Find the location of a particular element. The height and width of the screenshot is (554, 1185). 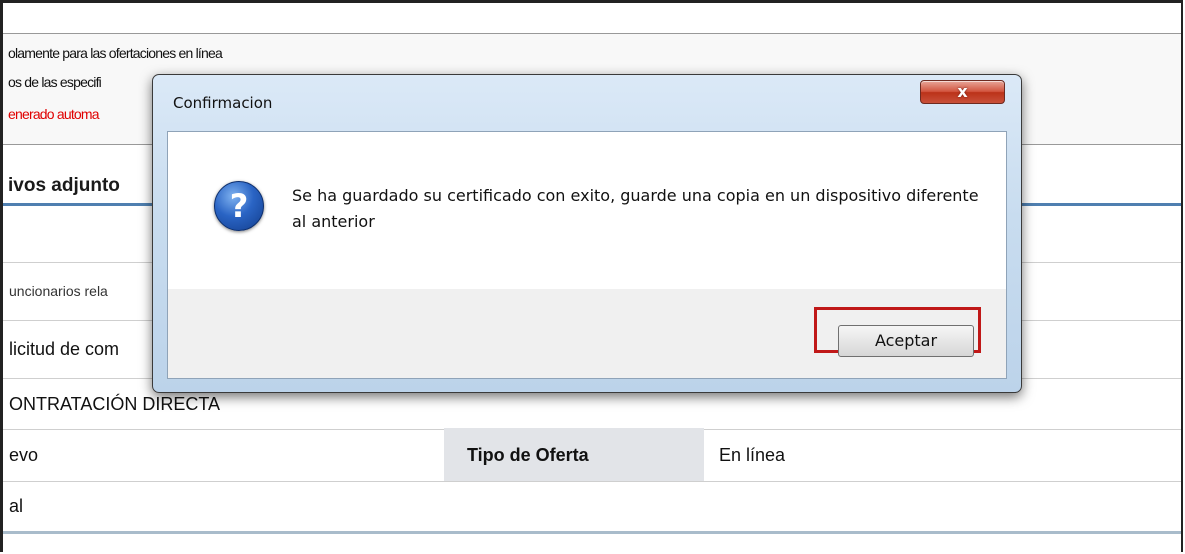

row-label: ONTRATACIÓN DIRECTA is located at coordinates (114, 404).